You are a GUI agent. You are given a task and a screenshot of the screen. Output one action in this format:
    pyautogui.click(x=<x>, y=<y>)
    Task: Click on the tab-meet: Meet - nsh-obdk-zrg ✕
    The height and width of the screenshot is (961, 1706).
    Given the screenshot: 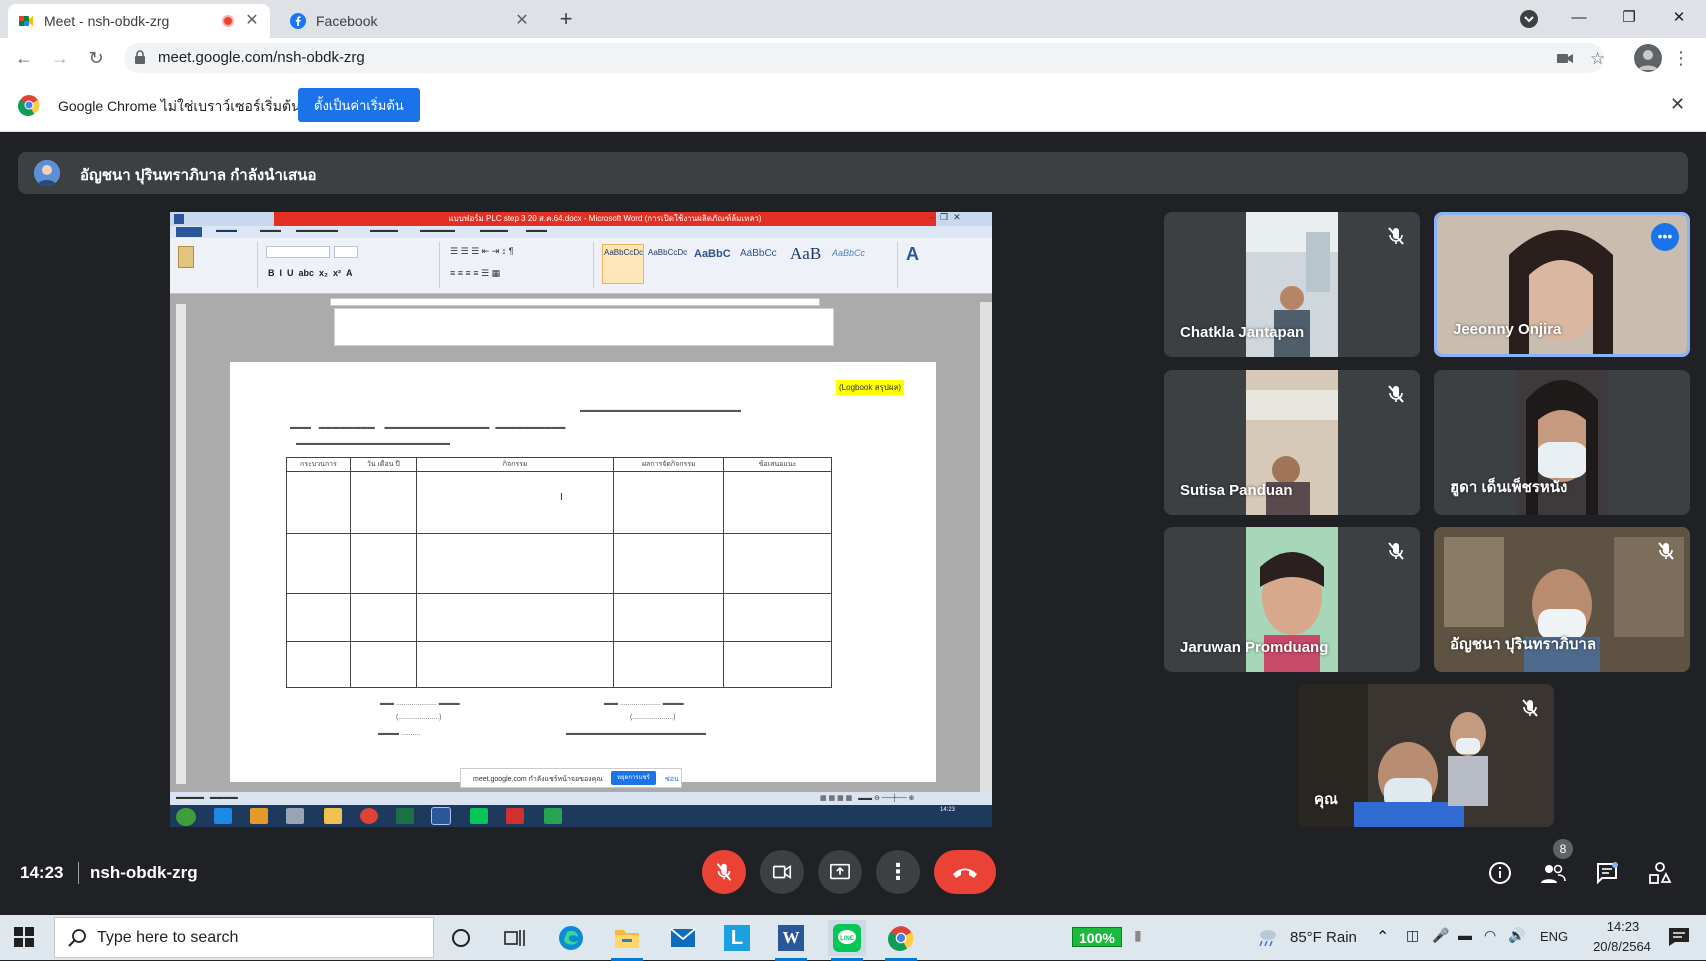 What is the action you would take?
    pyautogui.click(x=139, y=21)
    